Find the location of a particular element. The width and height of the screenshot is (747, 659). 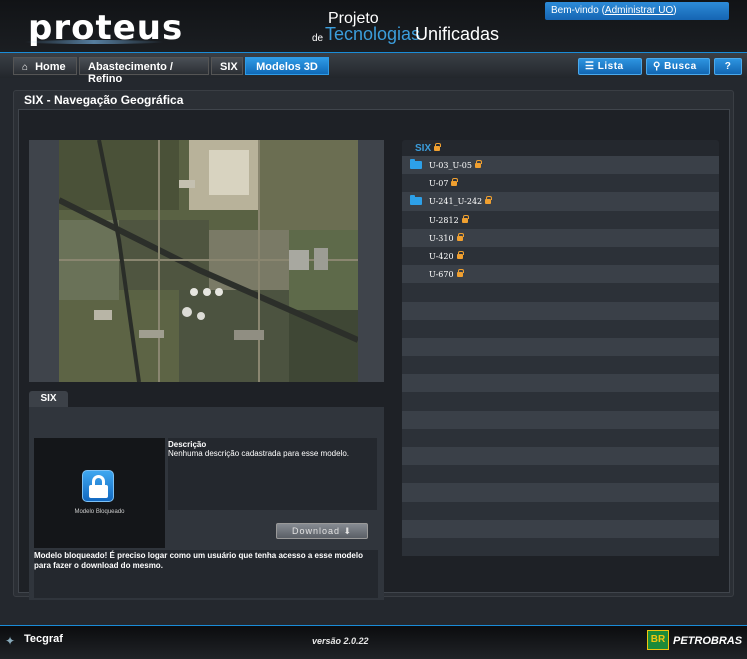

download-button: Download ⬇ is located at coordinates (322, 531).